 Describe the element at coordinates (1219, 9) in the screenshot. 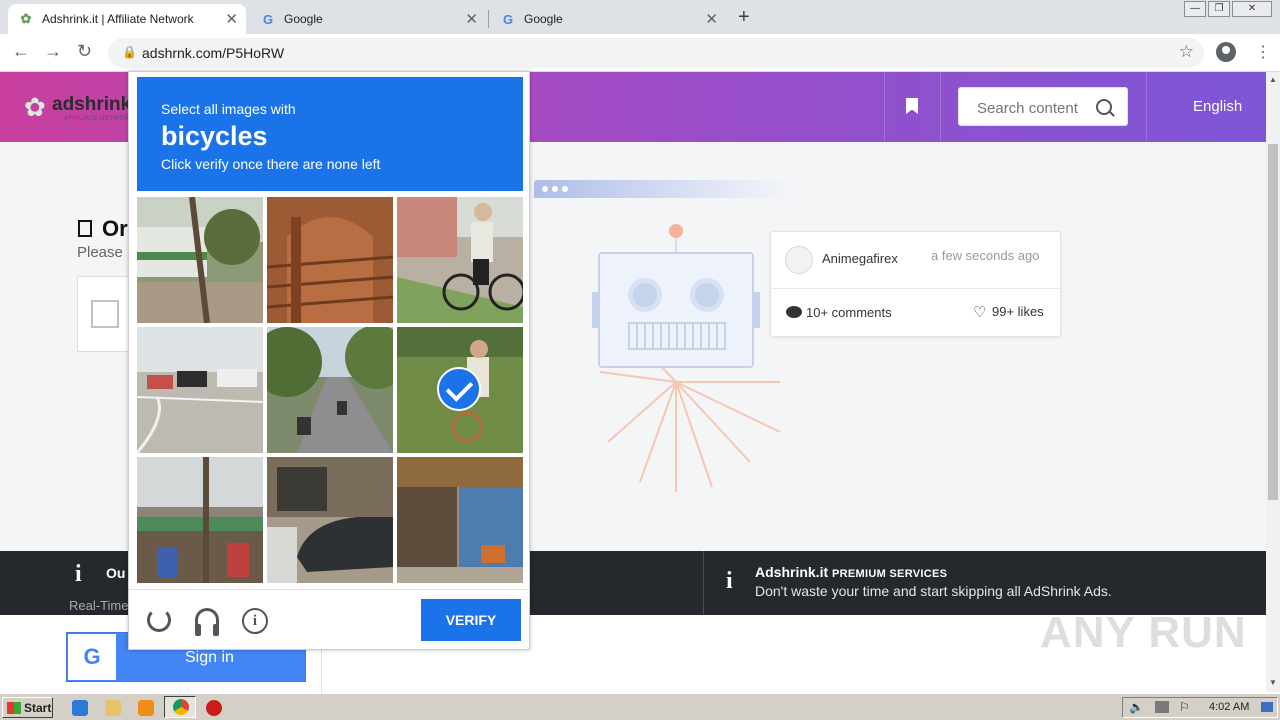

I see `restore-window-button: ❐` at that location.